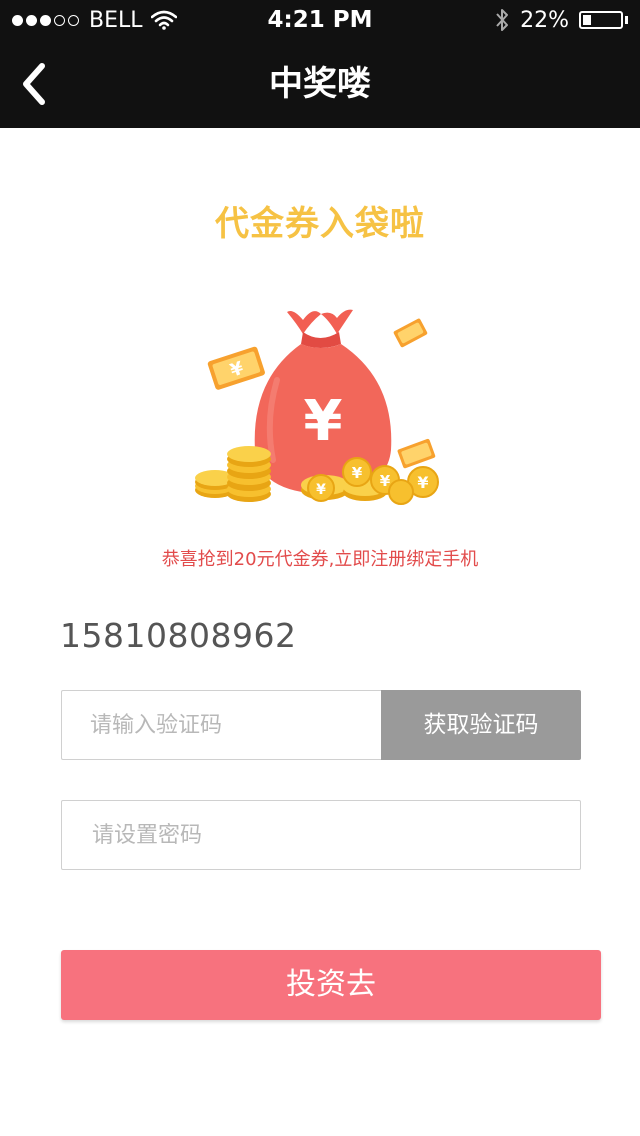 The height and width of the screenshot is (1136, 640). Describe the element at coordinates (320, 224) in the screenshot. I see `voucher-headline: 代金券入袋啦` at that location.